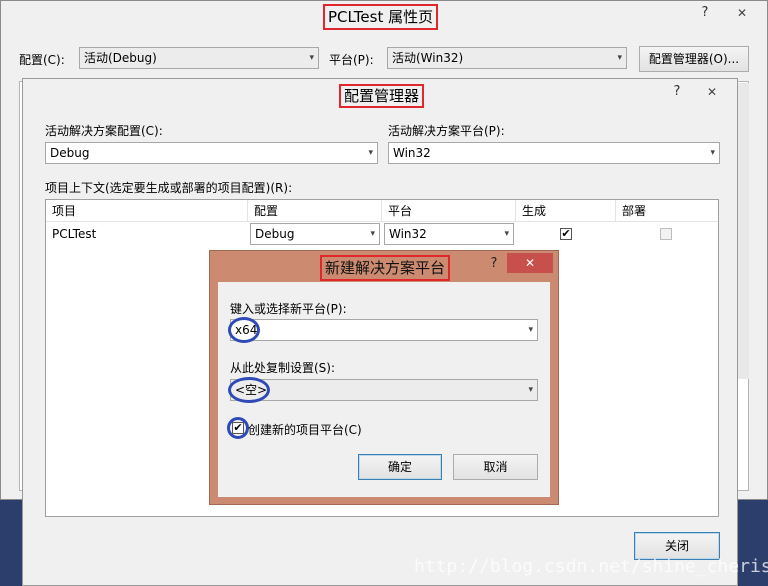  I want to click on active-platform-value: Win32, so click(412, 153).